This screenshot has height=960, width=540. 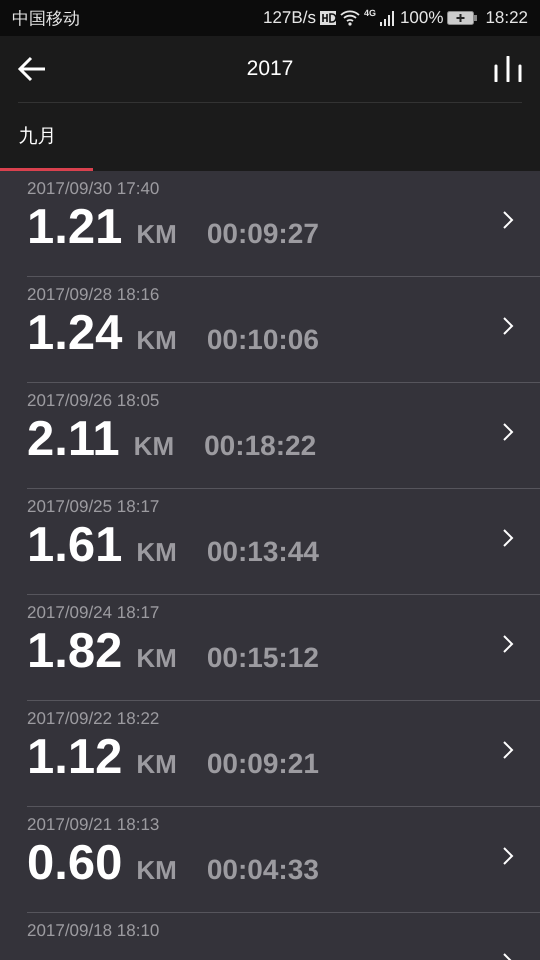 What do you see at coordinates (422, 18) in the screenshot?
I see `battery-percent: 100%` at bounding box center [422, 18].